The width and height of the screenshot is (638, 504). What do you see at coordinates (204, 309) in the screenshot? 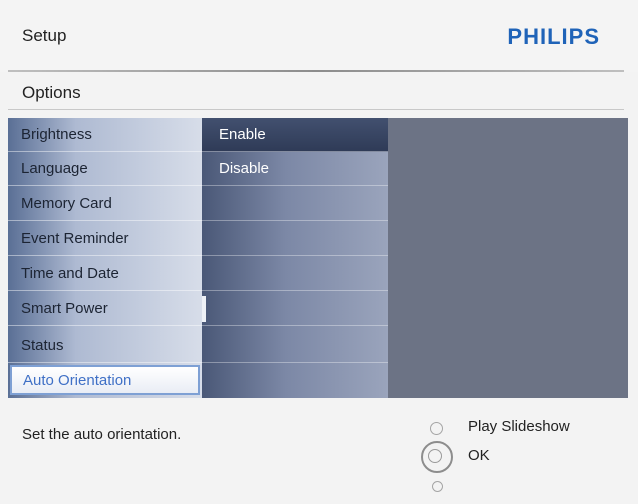
I see `menu-scrollbar-thumb` at bounding box center [204, 309].